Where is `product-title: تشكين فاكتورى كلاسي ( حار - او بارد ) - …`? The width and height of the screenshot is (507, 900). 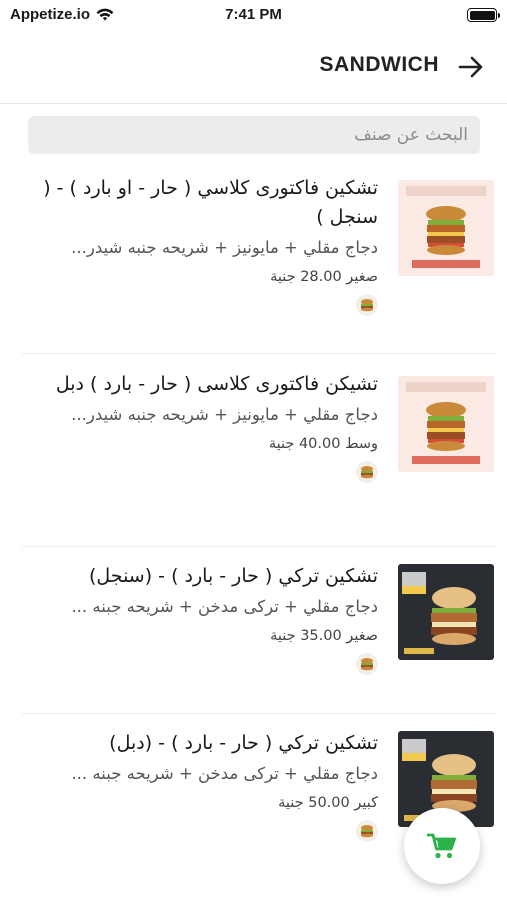
product-title: تشكين فاكتورى كلاسي ( حار - او بارد ) - … is located at coordinates (210, 202).